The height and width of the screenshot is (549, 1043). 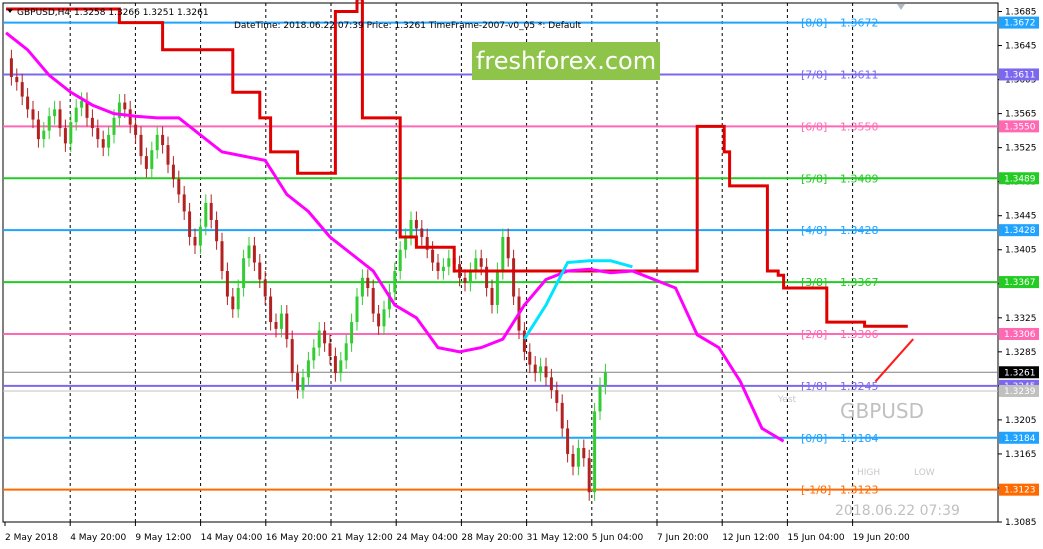 I want to click on price-tag-label: 1.3428, so click(x=1020, y=231).